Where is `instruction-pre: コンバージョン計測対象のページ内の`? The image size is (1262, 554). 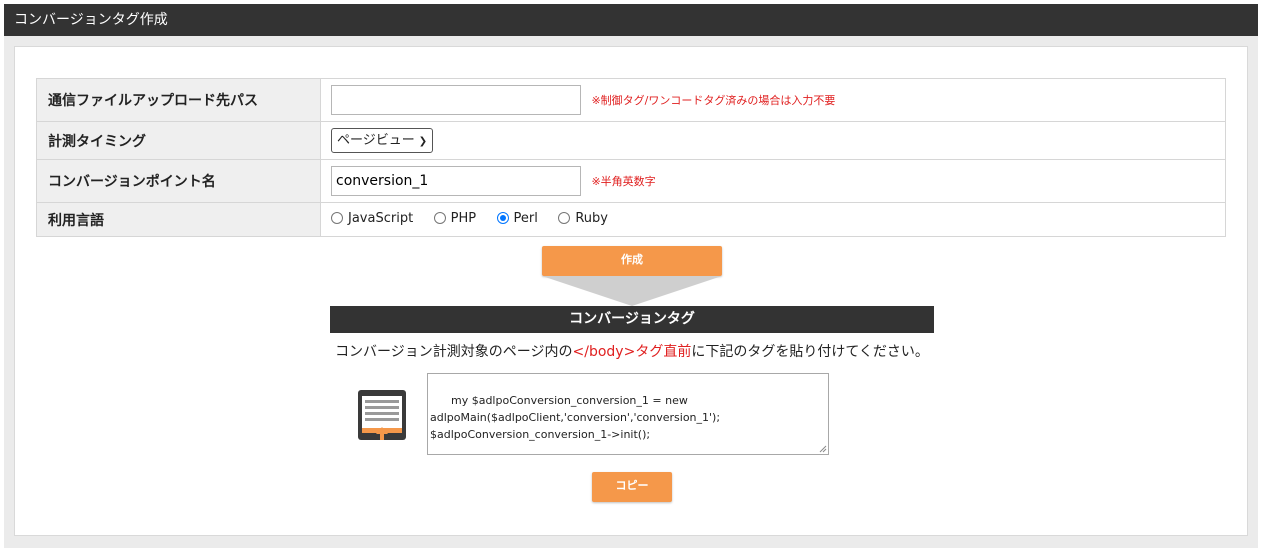 instruction-pre: コンバージョン計測対象のページ内の is located at coordinates (454, 352).